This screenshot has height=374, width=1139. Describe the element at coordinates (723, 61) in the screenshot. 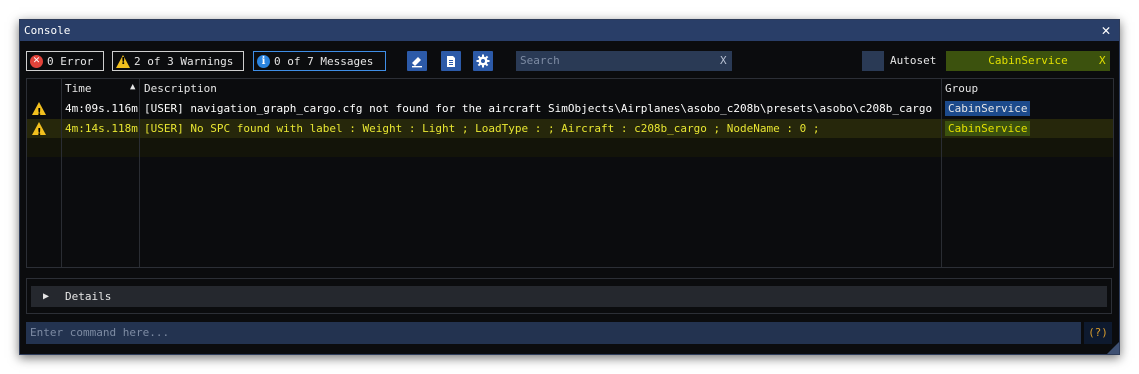

I see `search-clear-button: X` at that location.